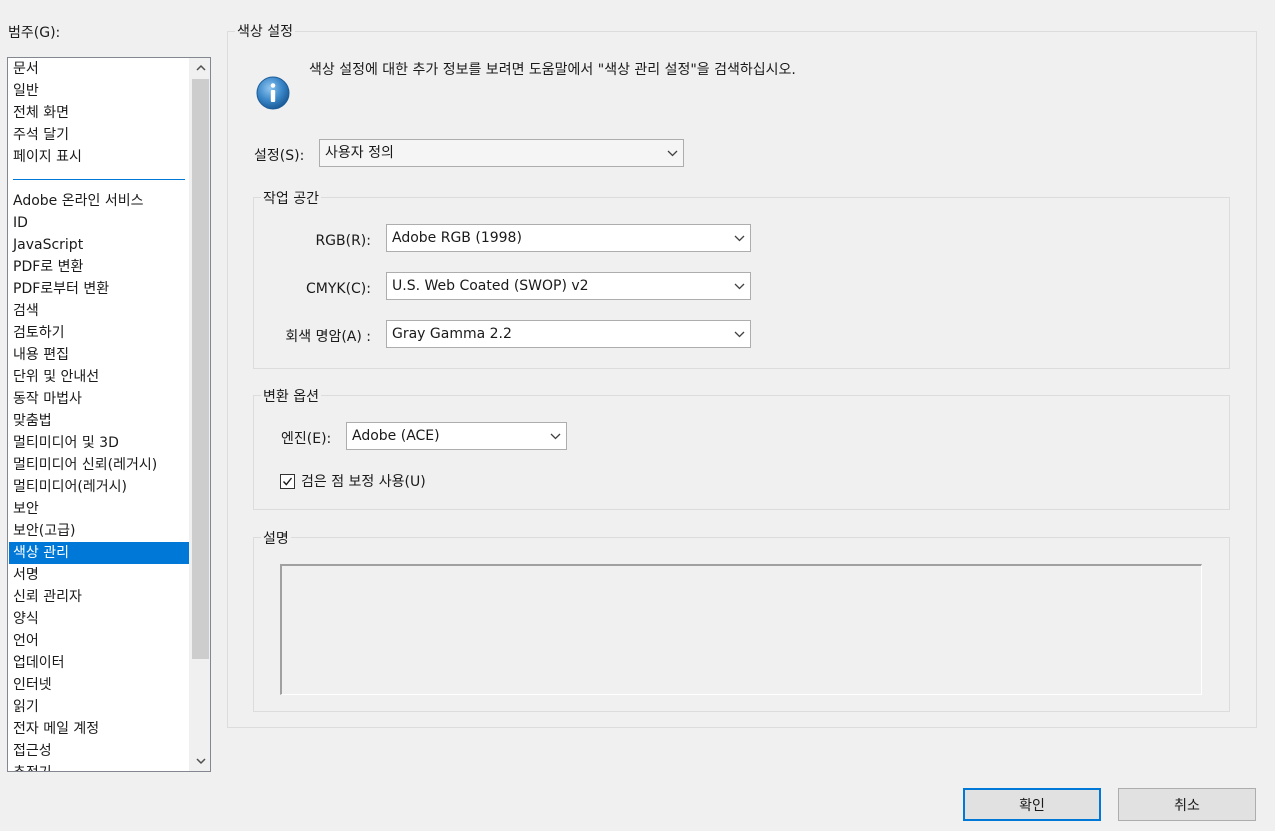 This screenshot has width=1275, height=831. I want to click on category-item: 전자 메일 계정, so click(99, 729).